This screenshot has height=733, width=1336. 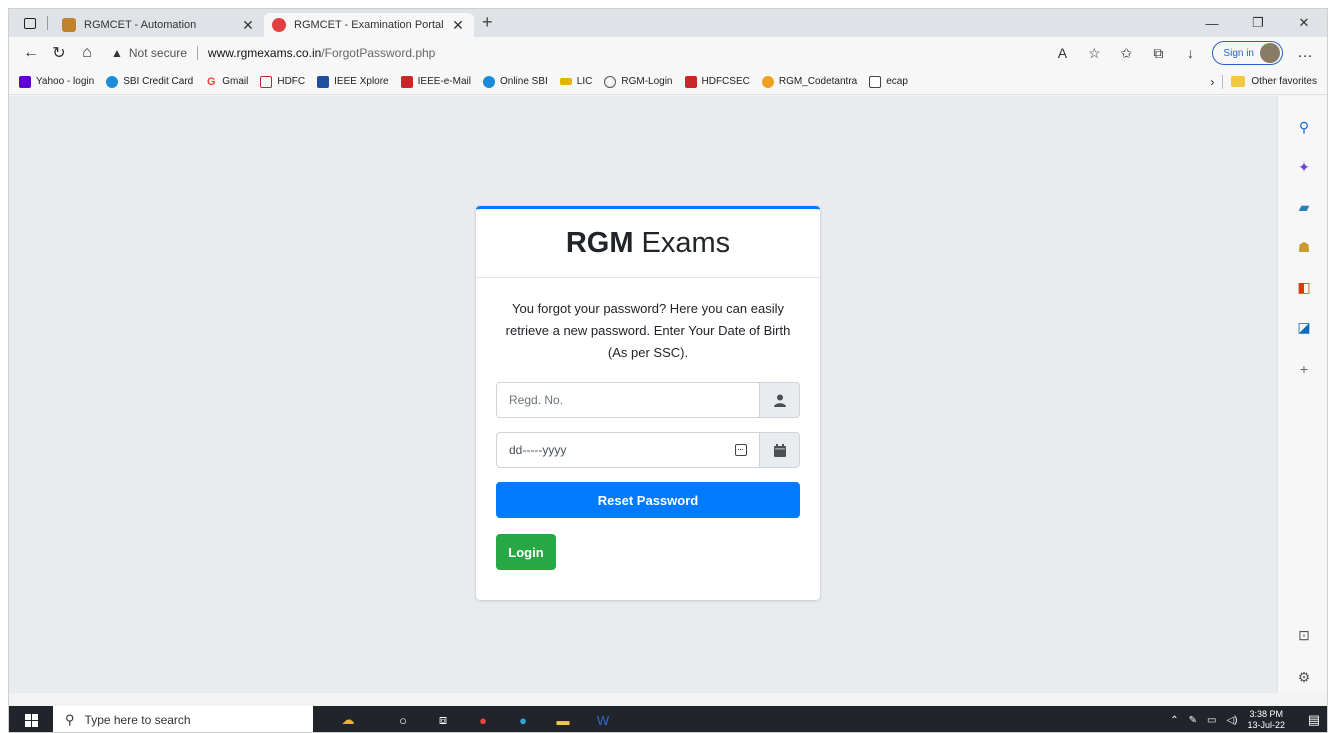 I want to click on brand-rest: Exams, so click(x=686, y=242).